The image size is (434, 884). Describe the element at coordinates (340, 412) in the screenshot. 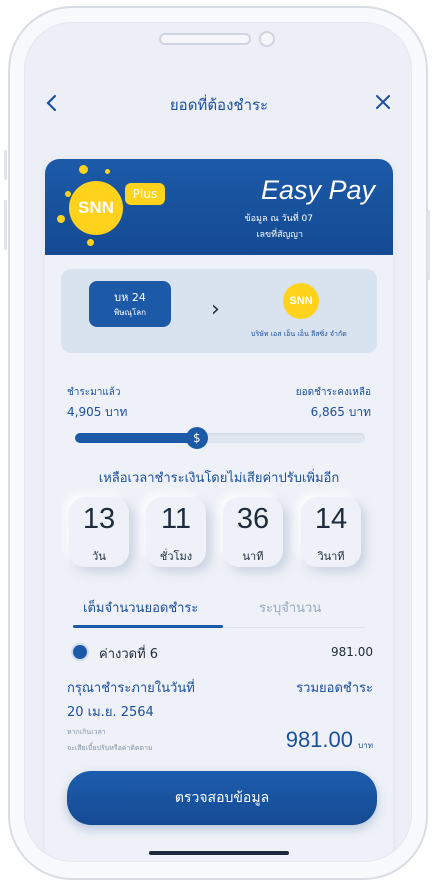

I see `remaining-value: 6,865 บาท` at that location.